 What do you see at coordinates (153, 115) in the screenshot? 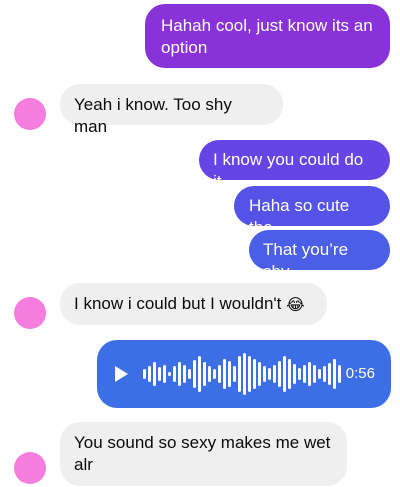
I see `message-text: Yeah i know. Too shy man` at bounding box center [153, 115].